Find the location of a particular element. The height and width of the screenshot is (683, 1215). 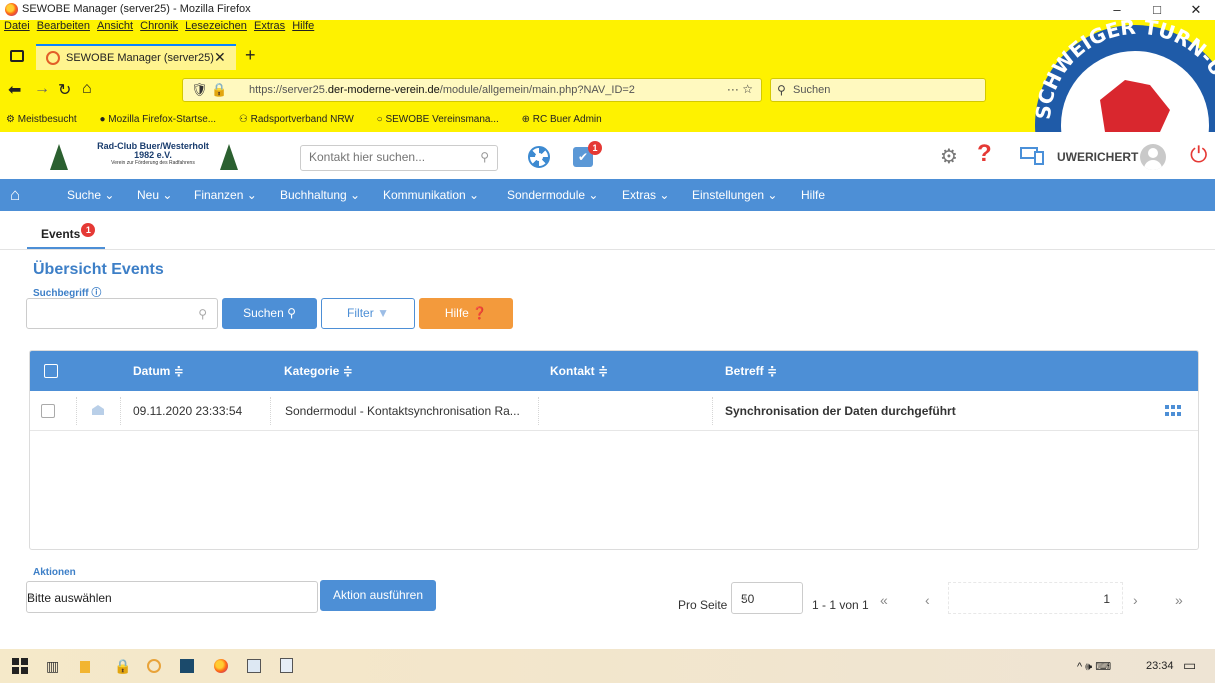

app-document-icon is located at coordinates (286, 665).